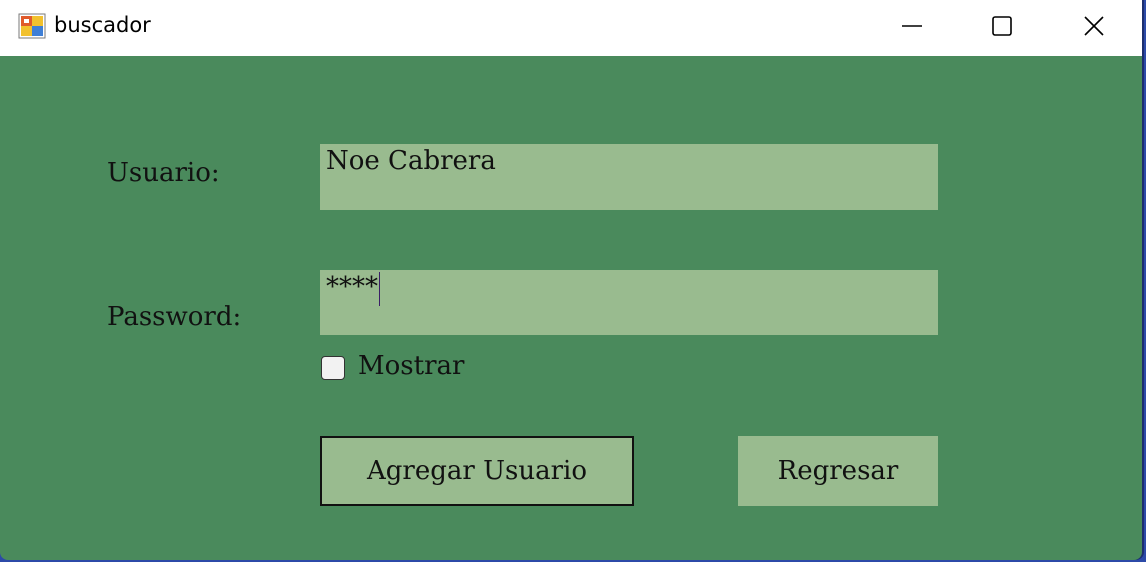  I want to click on password-value: ****, so click(352, 287).